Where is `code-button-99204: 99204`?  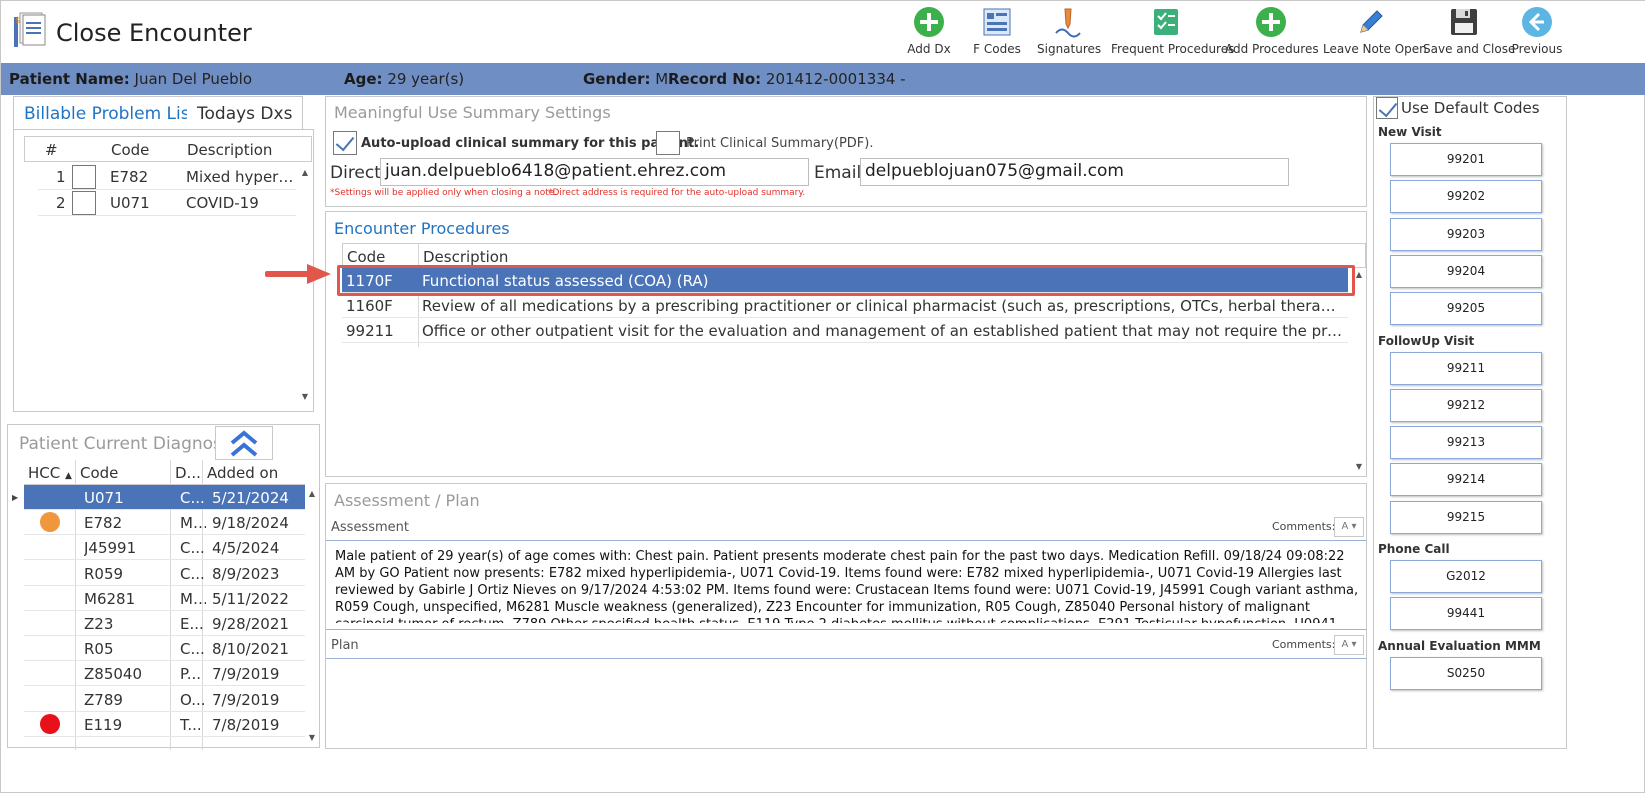
code-button-99204: 99204 is located at coordinates (1466, 271).